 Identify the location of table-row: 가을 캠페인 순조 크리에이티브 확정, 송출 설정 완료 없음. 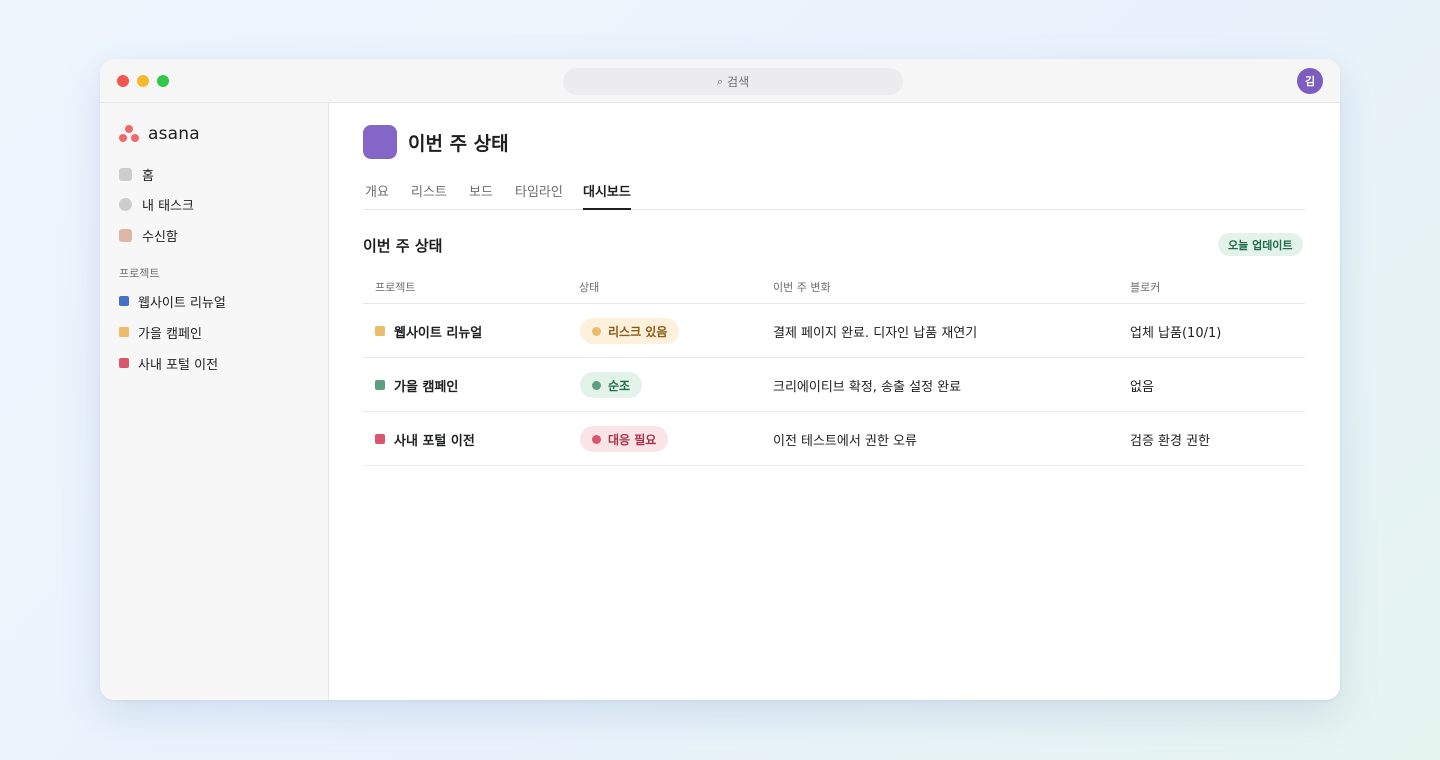
(834, 385).